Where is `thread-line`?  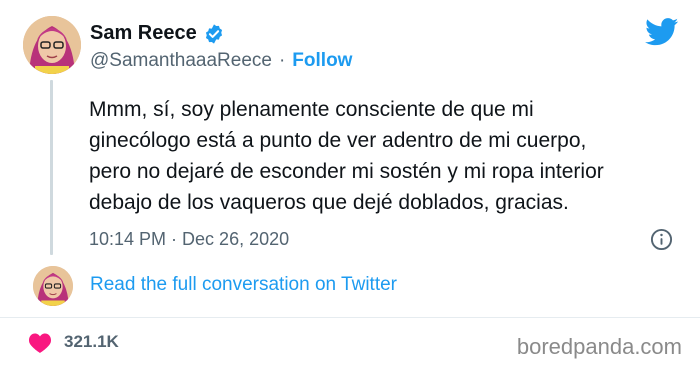 thread-line is located at coordinates (51, 167).